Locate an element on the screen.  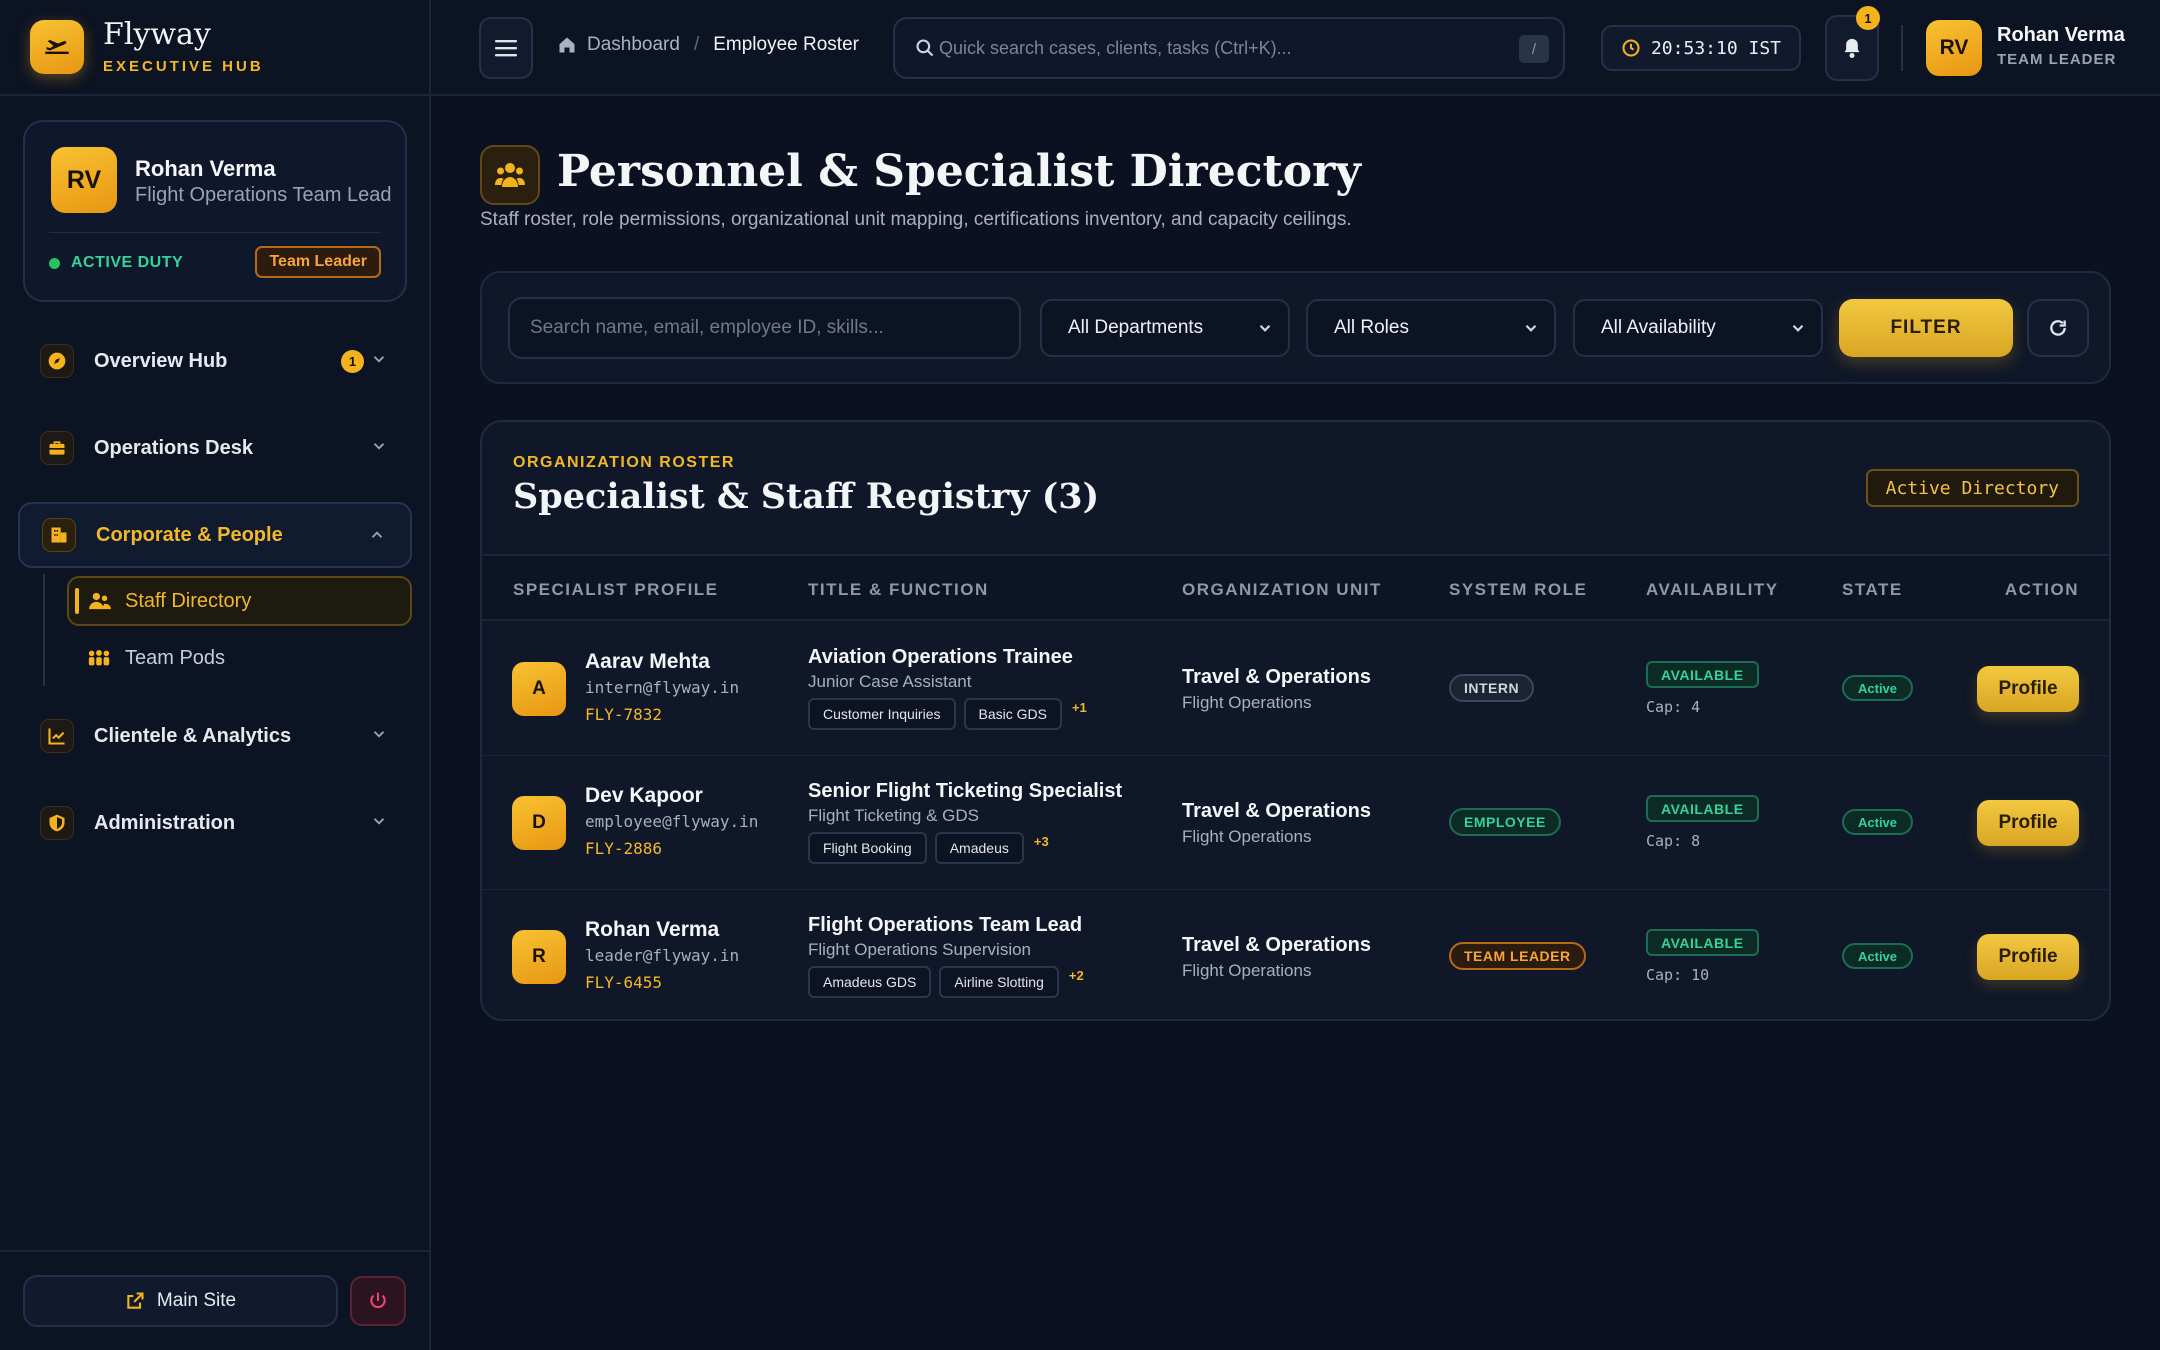
shortcut-hint: / is located at coordinates (1534, 49).